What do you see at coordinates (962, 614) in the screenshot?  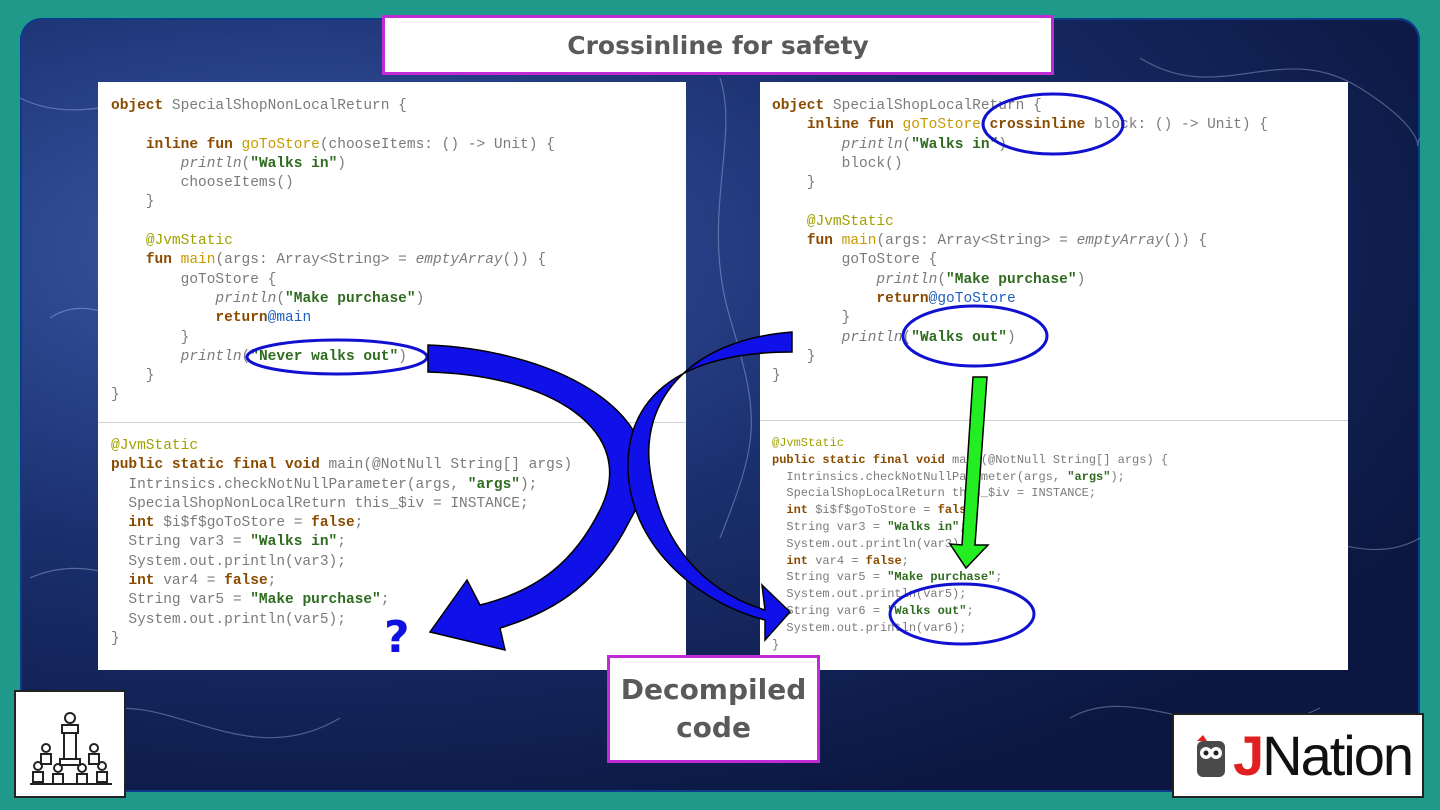 I see `decompiled-walks-out-highlight-ellipse` at bounding box center [962, 614].